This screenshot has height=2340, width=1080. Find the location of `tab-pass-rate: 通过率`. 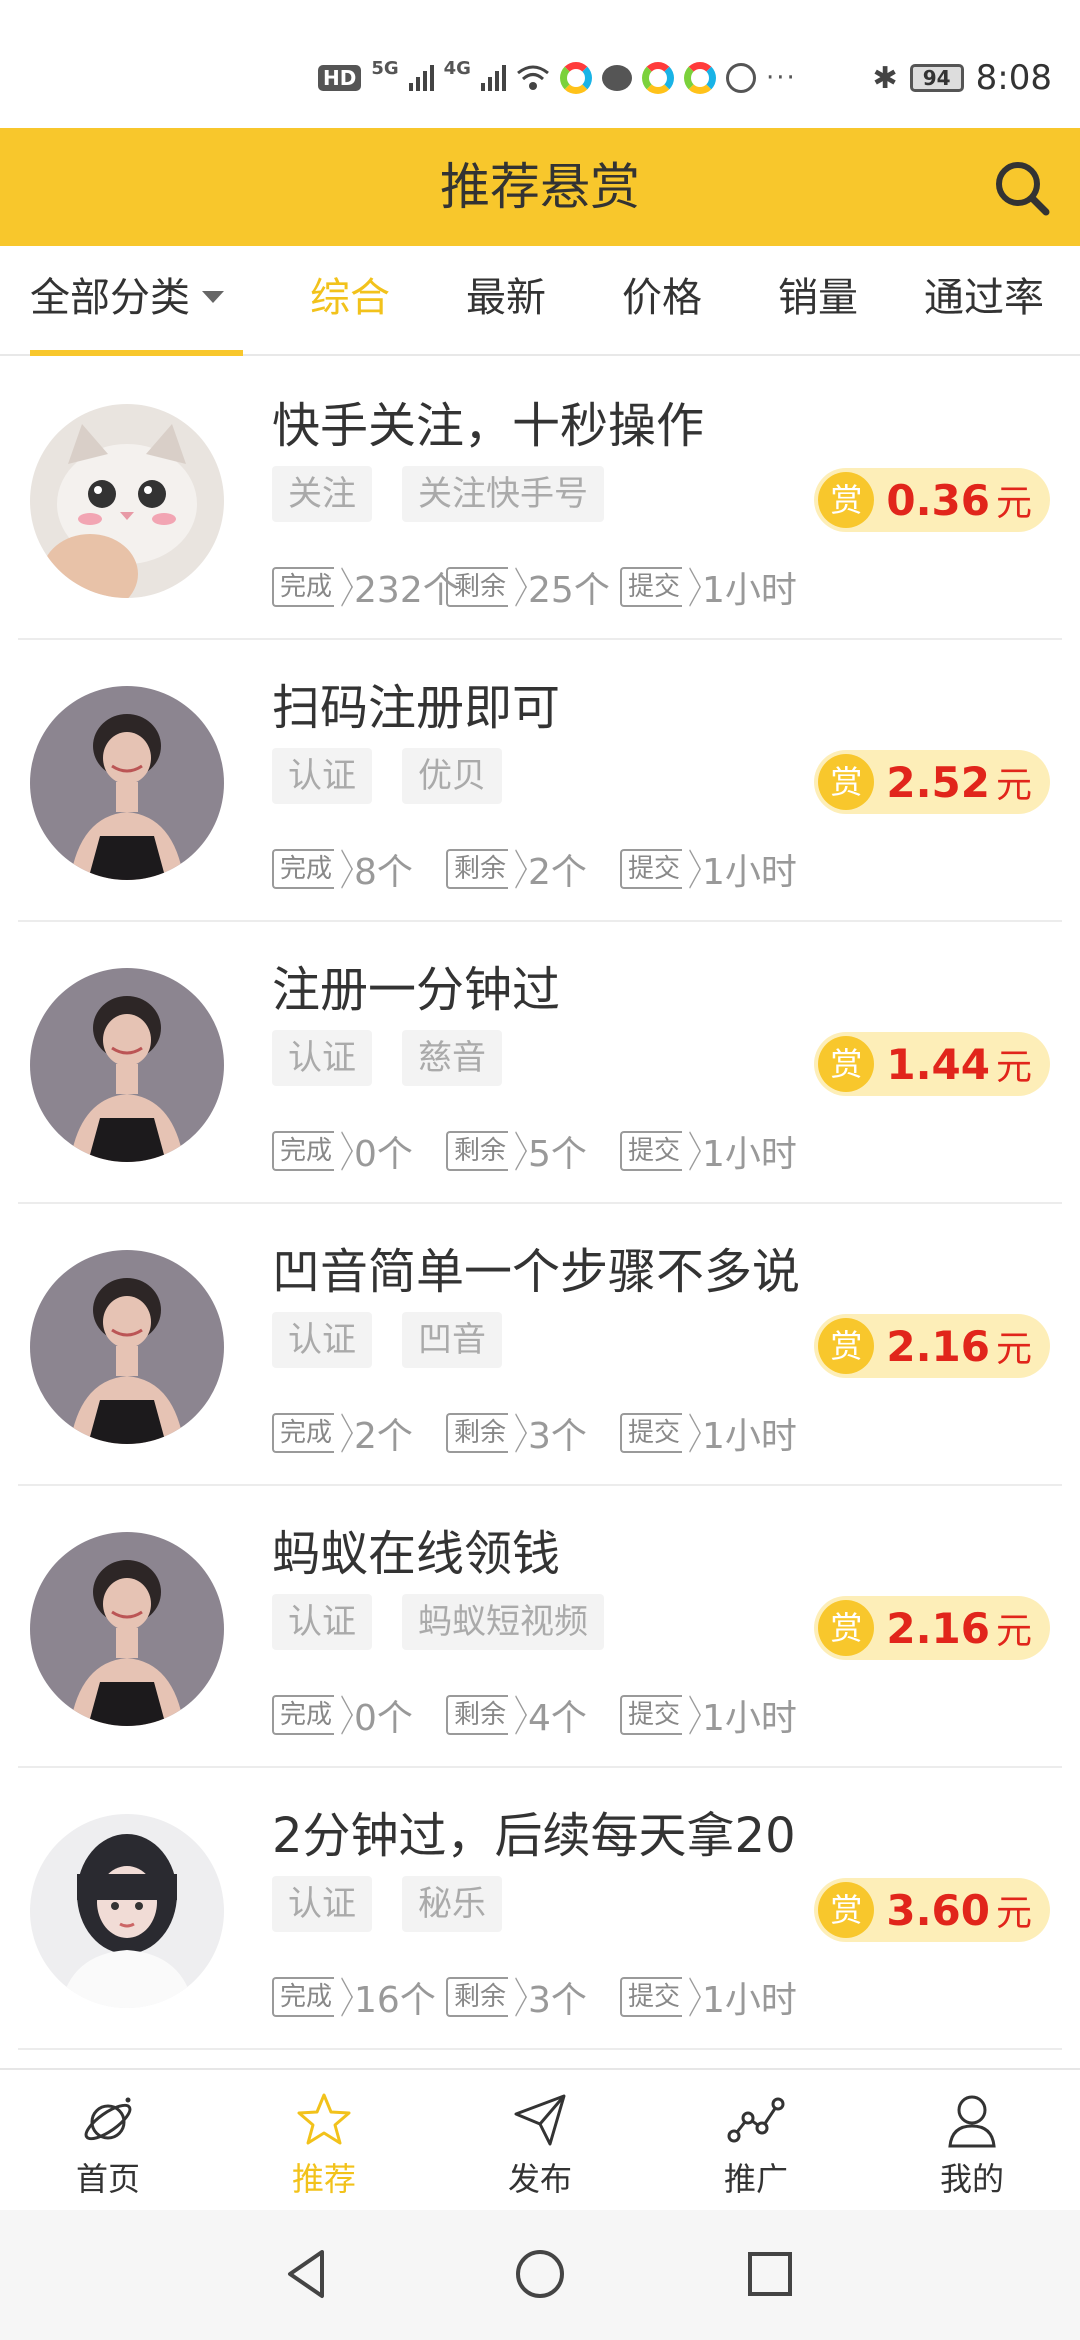

tab-pass-rate: 通过率 is located at coordinates (984, 301).